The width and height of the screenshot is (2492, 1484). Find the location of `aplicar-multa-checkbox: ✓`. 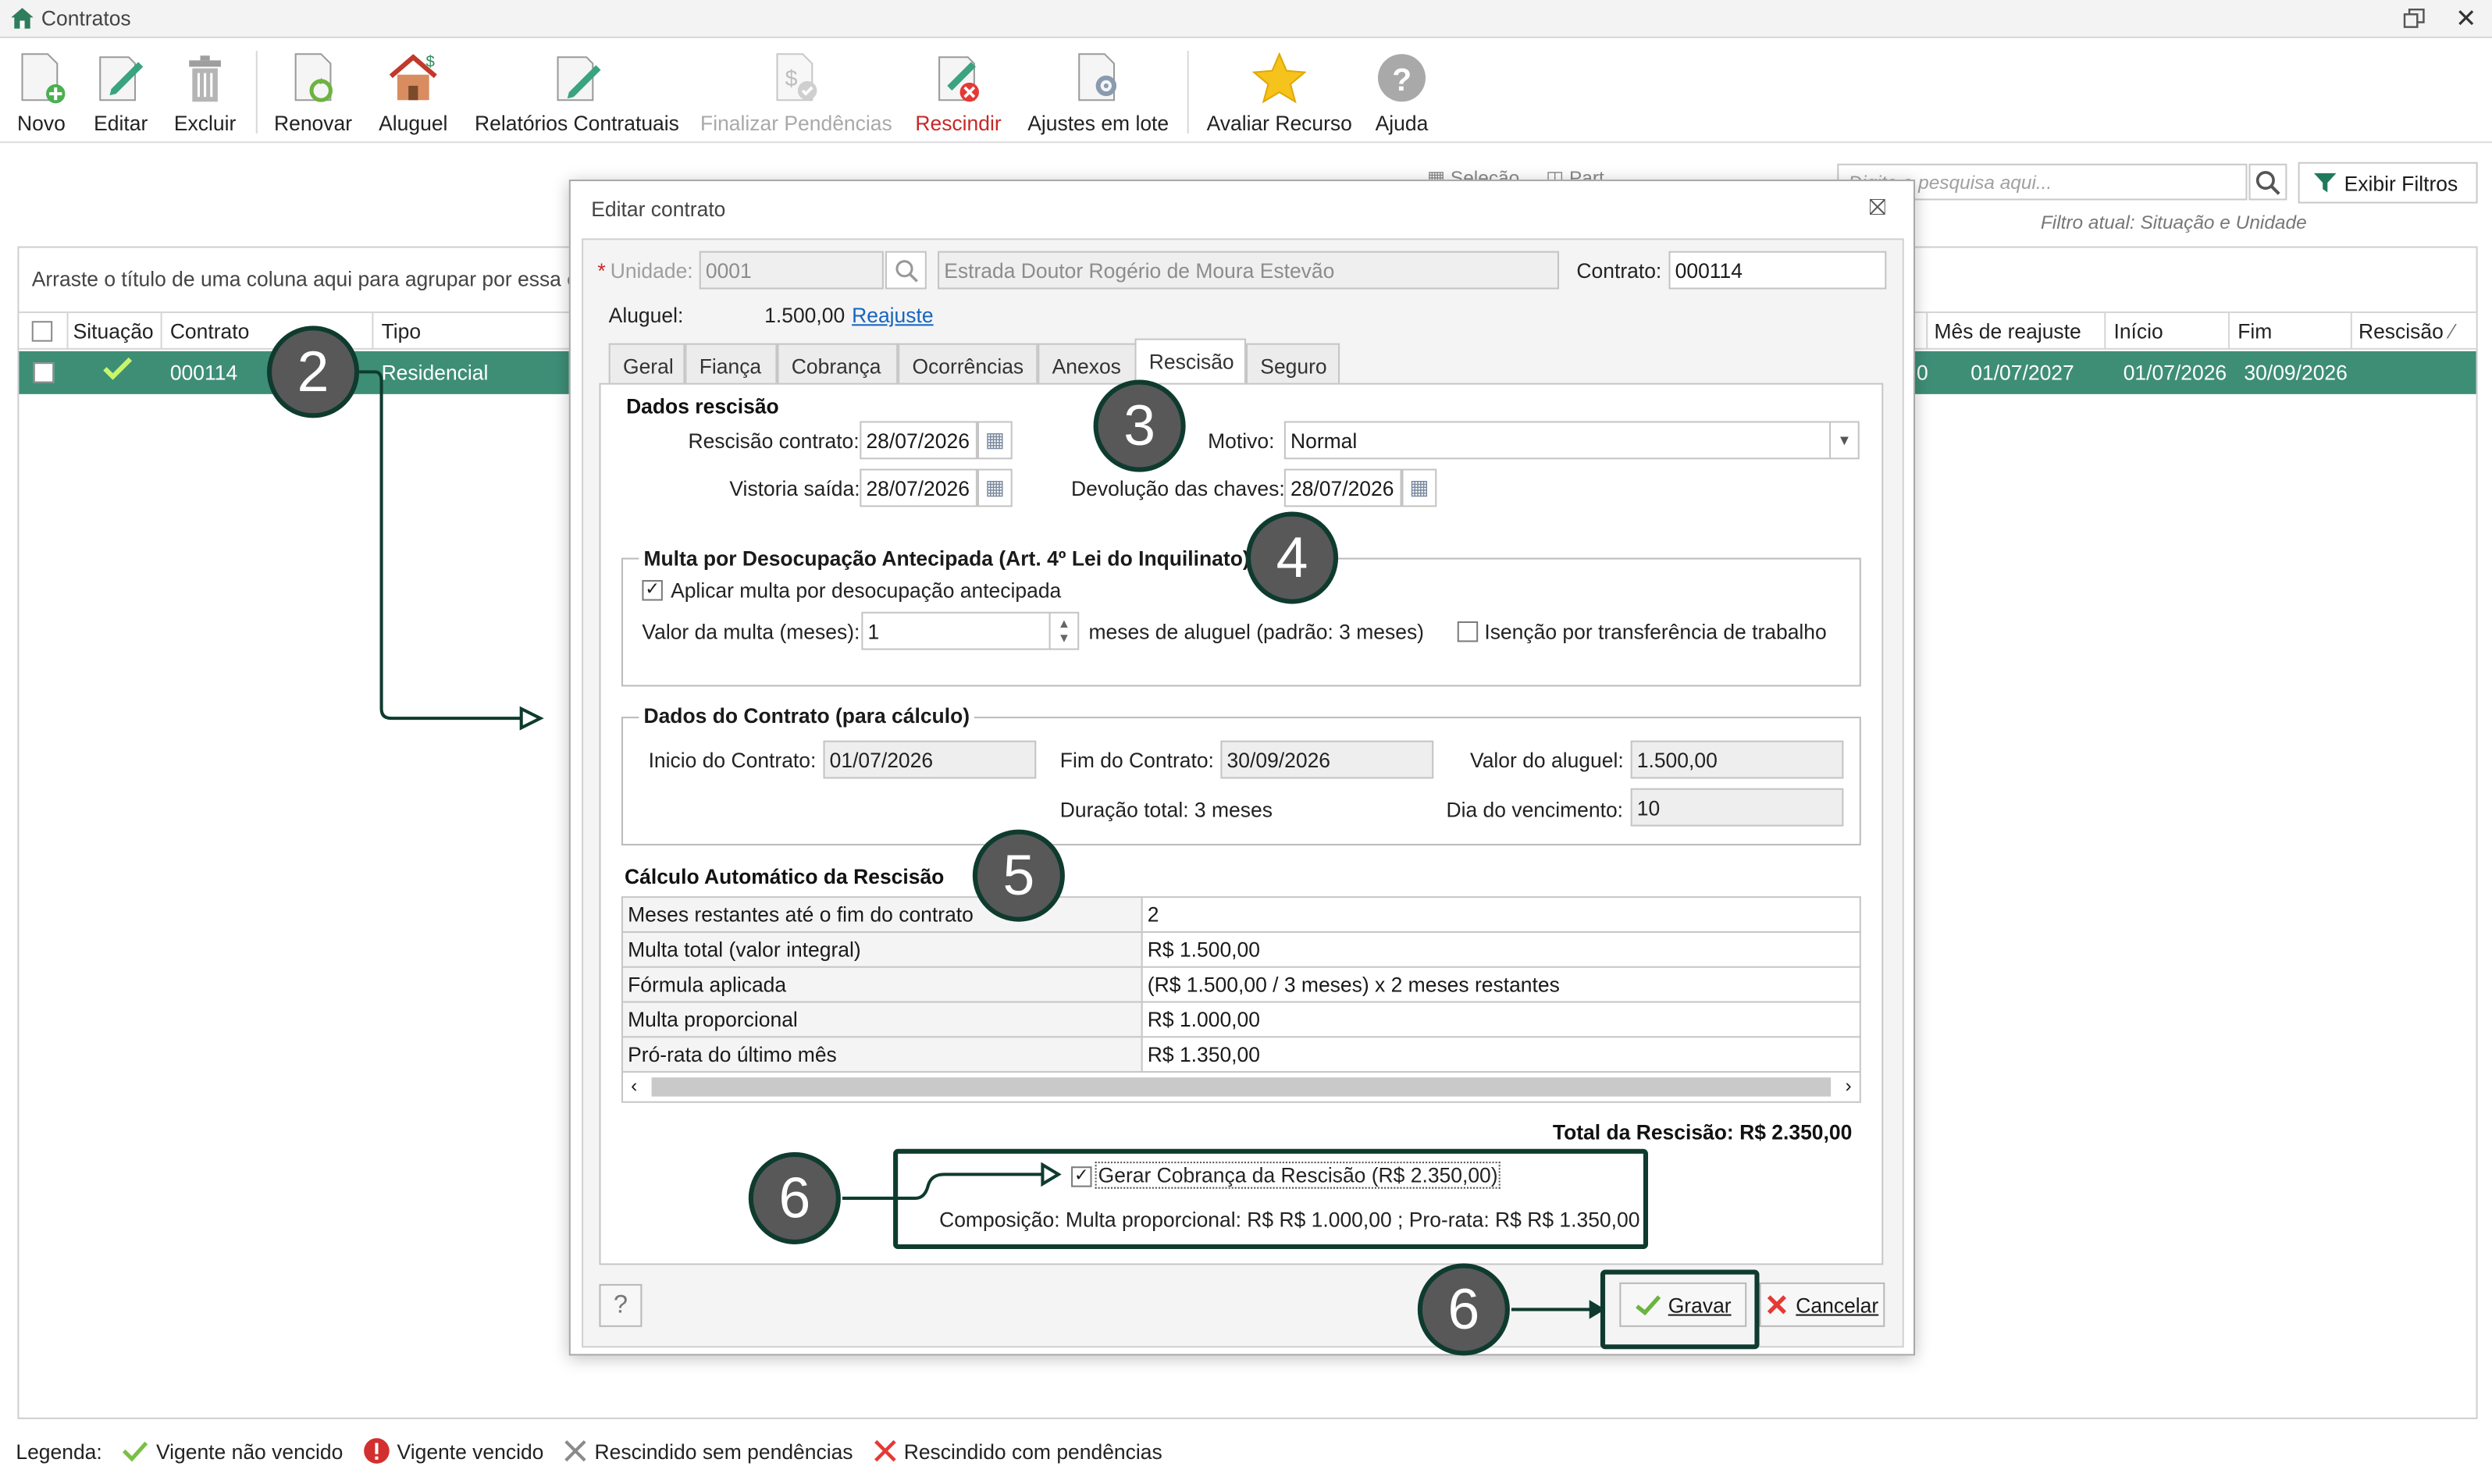

aplicar-multa-checkbox: ✓ is located at coordinates (652, 590).